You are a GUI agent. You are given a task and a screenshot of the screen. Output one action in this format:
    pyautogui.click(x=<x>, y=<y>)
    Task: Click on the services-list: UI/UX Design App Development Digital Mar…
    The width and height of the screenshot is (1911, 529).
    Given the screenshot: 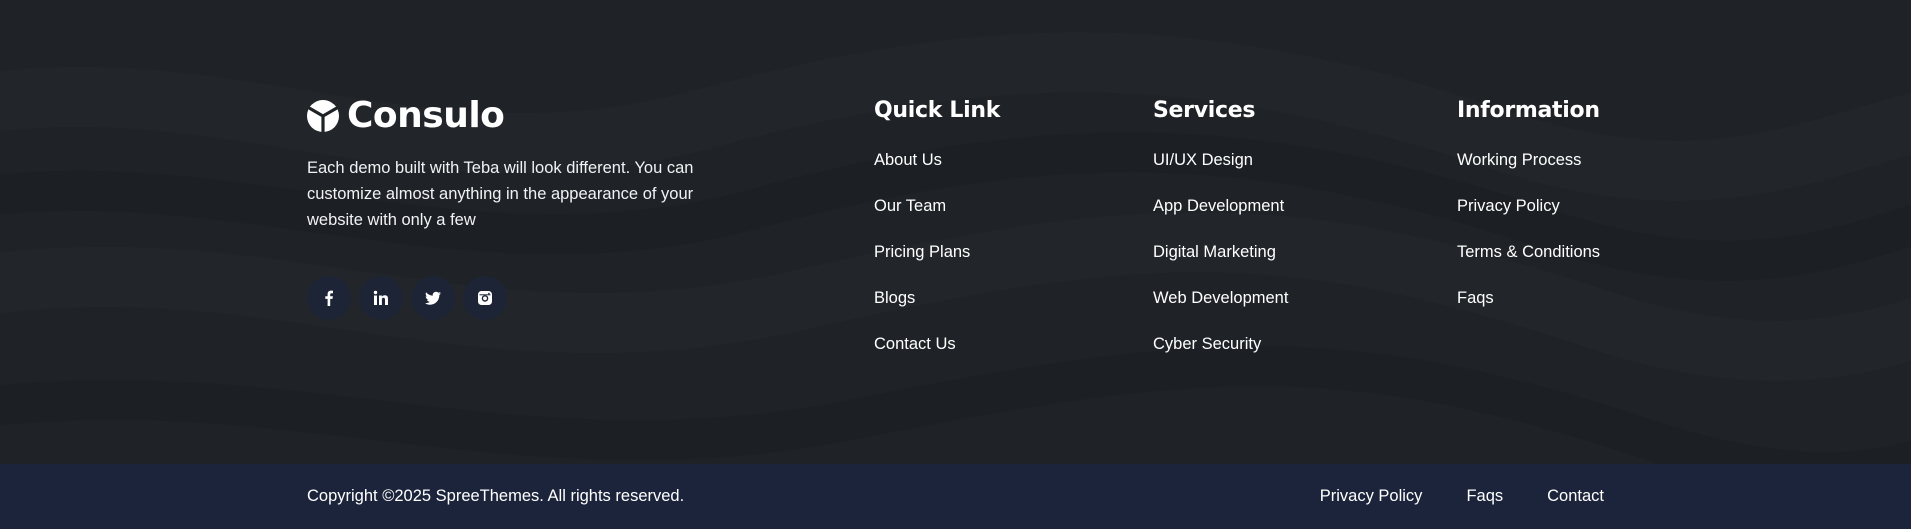 What is the action you would take?
    pyautogui.click(x=1220, y=265)
    